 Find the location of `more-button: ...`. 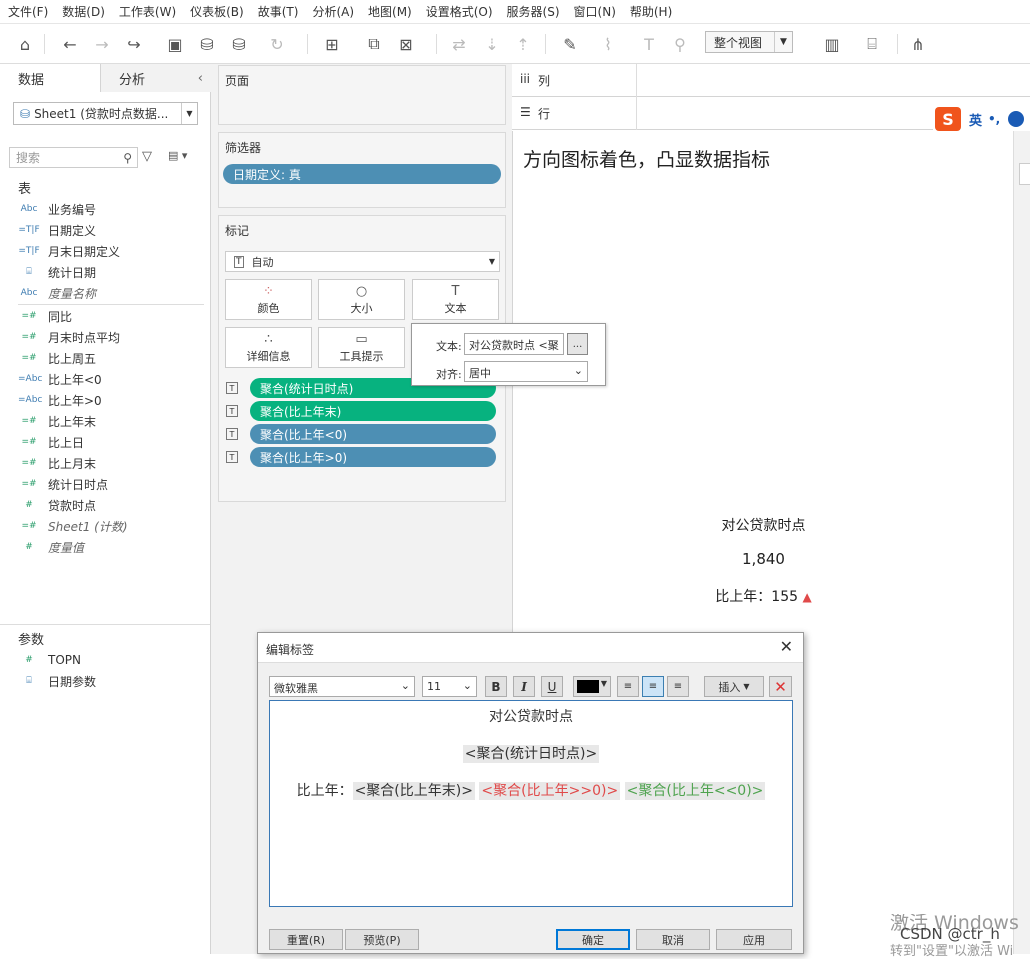

more-button: ... is located at coordinates (577, 344).